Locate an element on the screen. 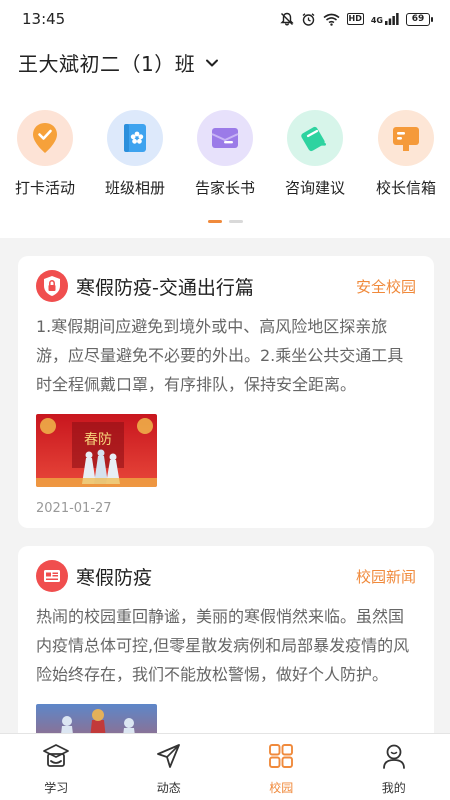 The height and width of the screenshot is (800, 450). photo-album-icon is located at coordinates (135, 138).